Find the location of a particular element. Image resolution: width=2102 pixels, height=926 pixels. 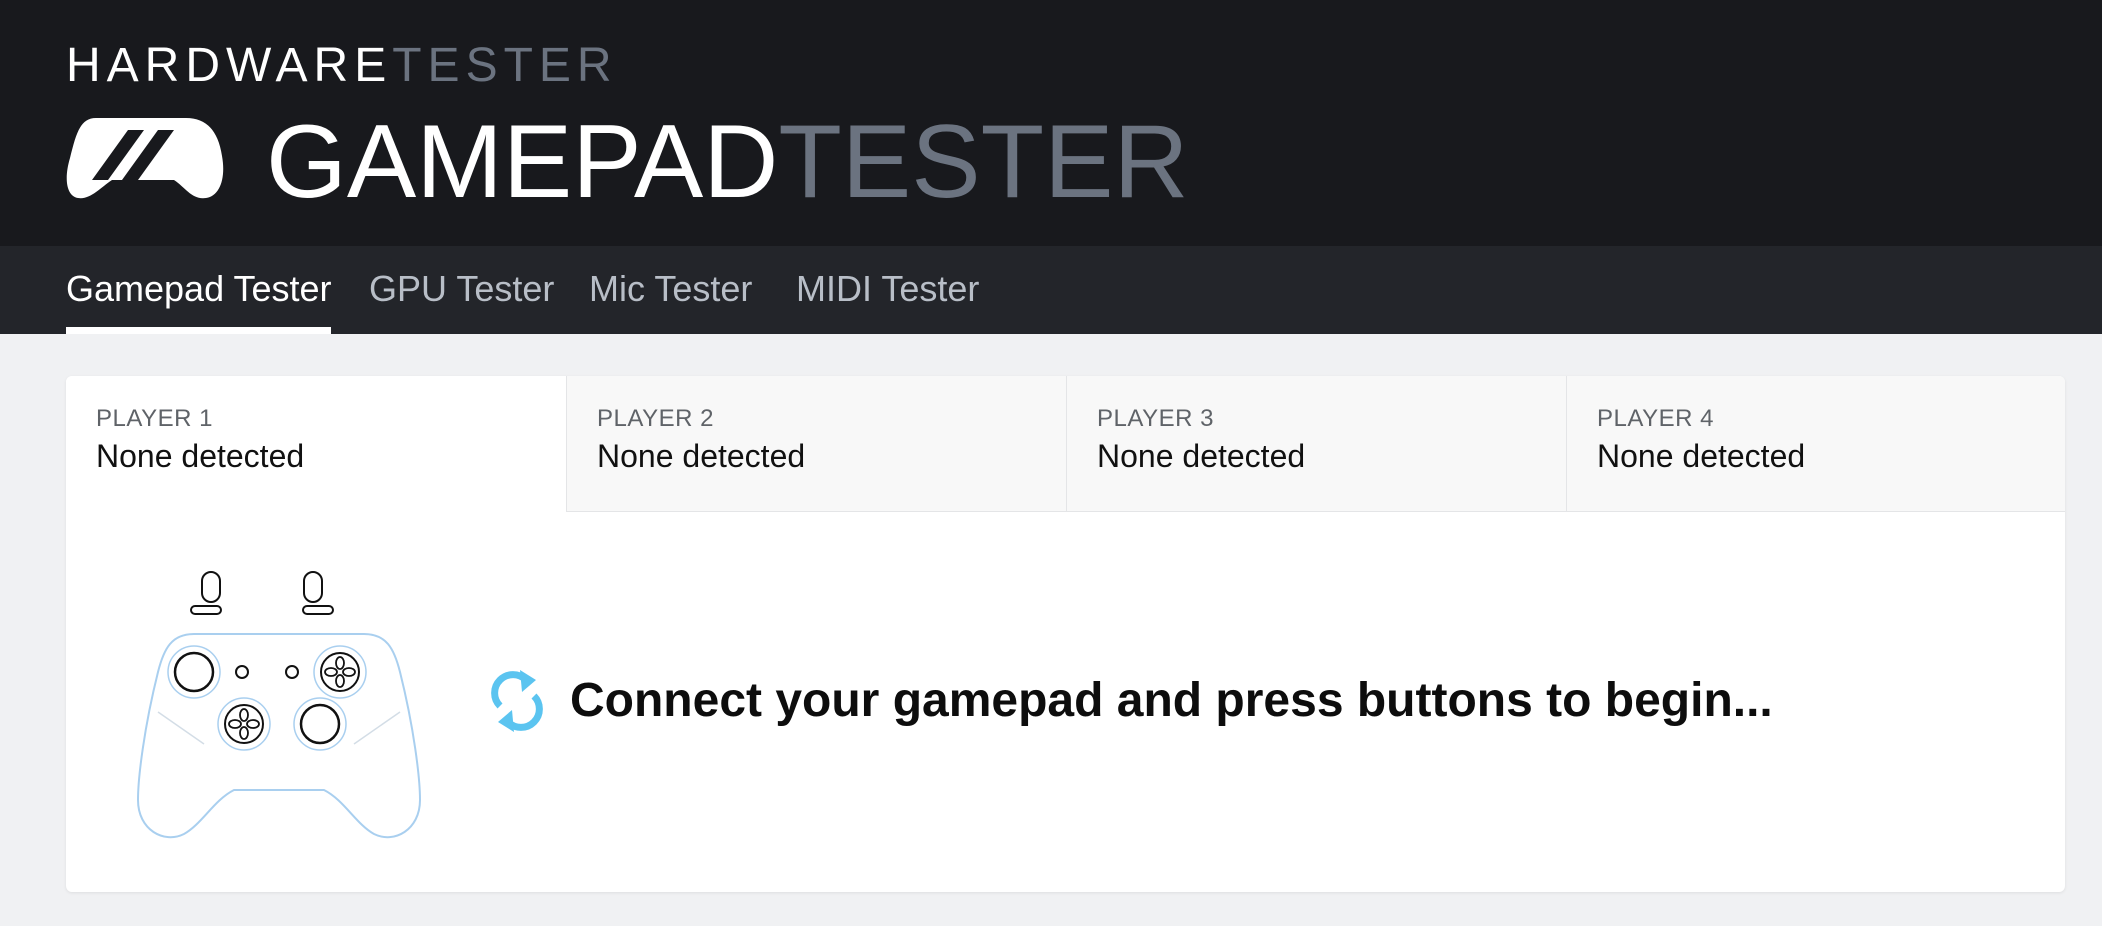

player-tab-1: PLAYER 1 None detected is located at coordinates (316, 444).